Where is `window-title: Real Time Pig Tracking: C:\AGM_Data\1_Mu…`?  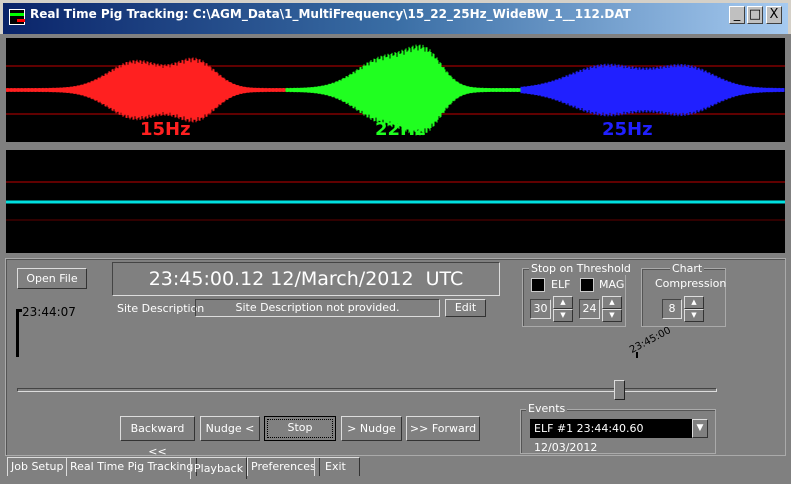
window-title: Real Time Pig Tracking: C:\AGM_Data\1_Mu… is located at coordinates (330, 14).